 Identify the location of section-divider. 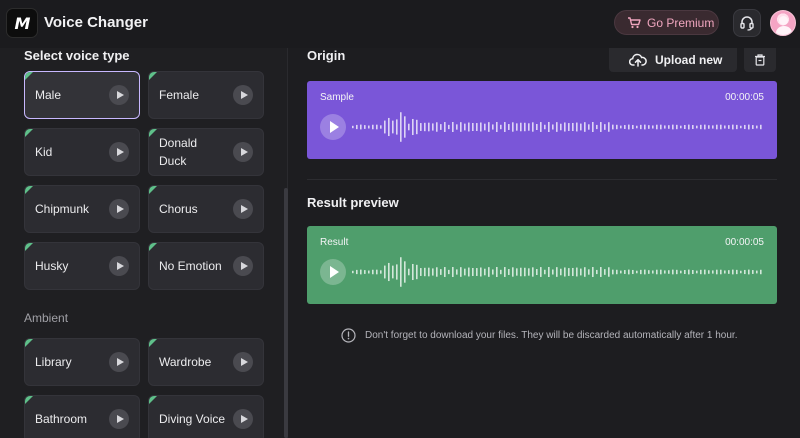
(542, 179).